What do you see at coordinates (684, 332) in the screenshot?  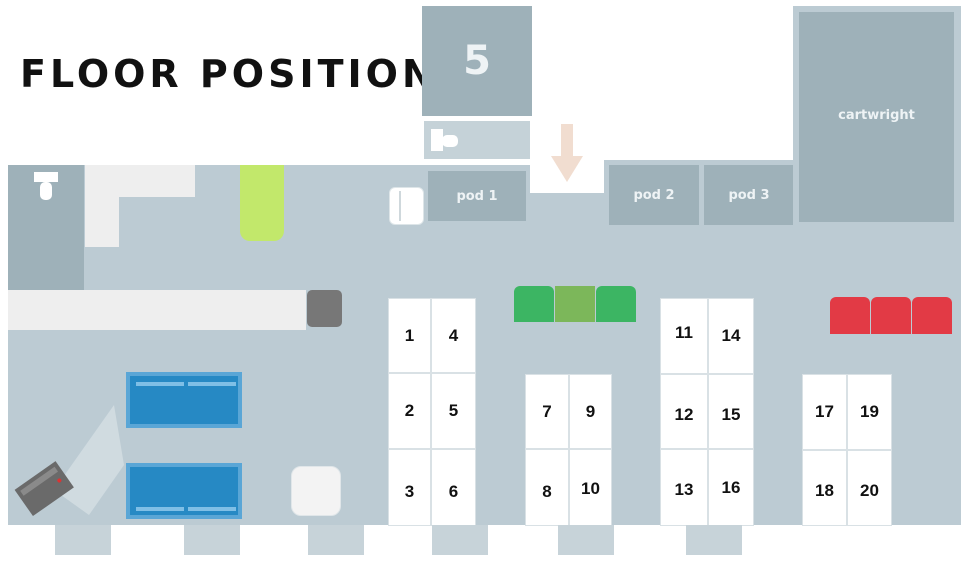 I see `desk-number: 11` at bounding box center [684, 332].